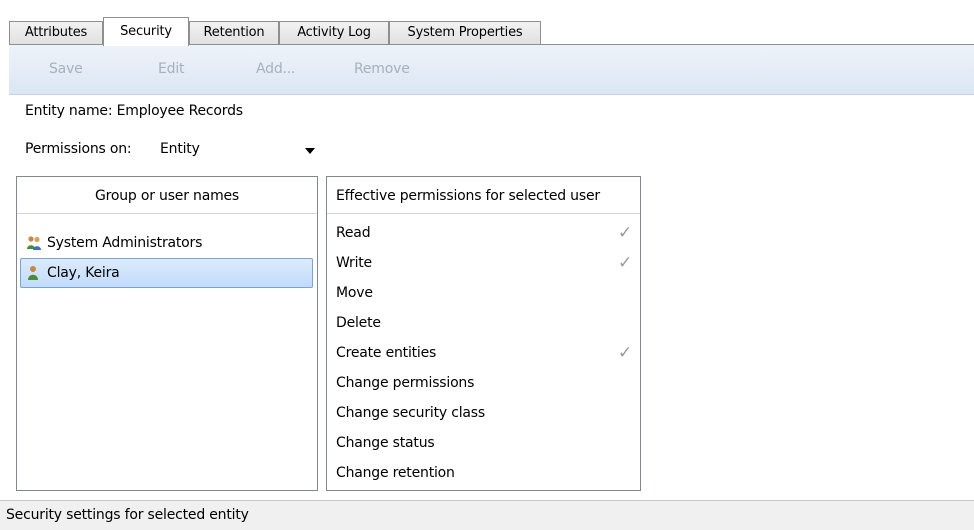  Describe the element at coordinates (465, 33) in the screenshot. I see `tab-system-properties: System Properties` at that location.